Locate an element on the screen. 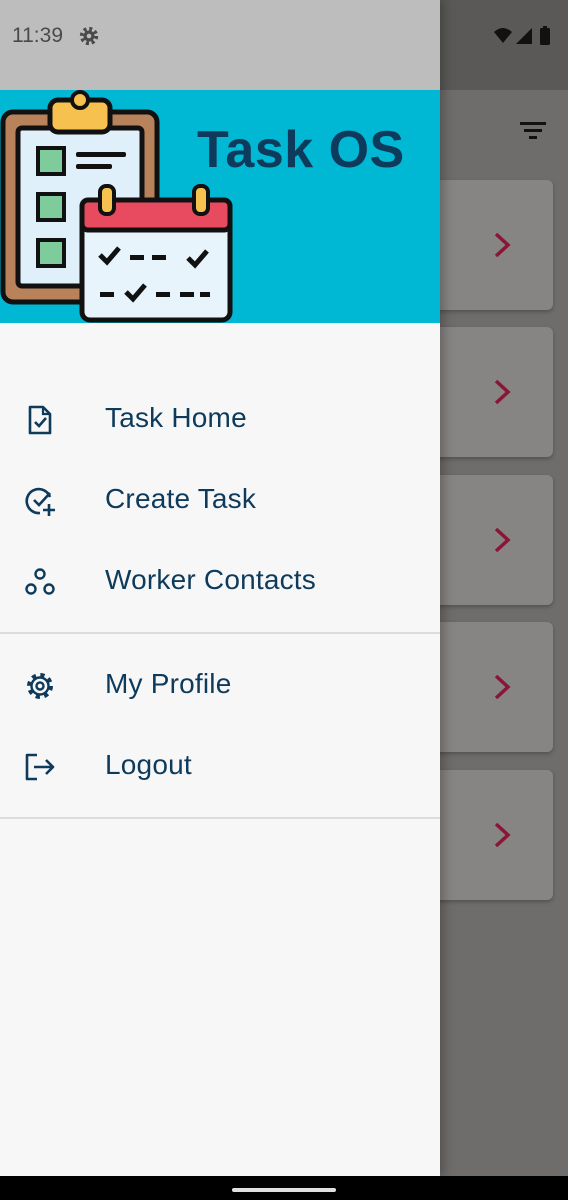  filter-icon is located at coordinates (534, 131).